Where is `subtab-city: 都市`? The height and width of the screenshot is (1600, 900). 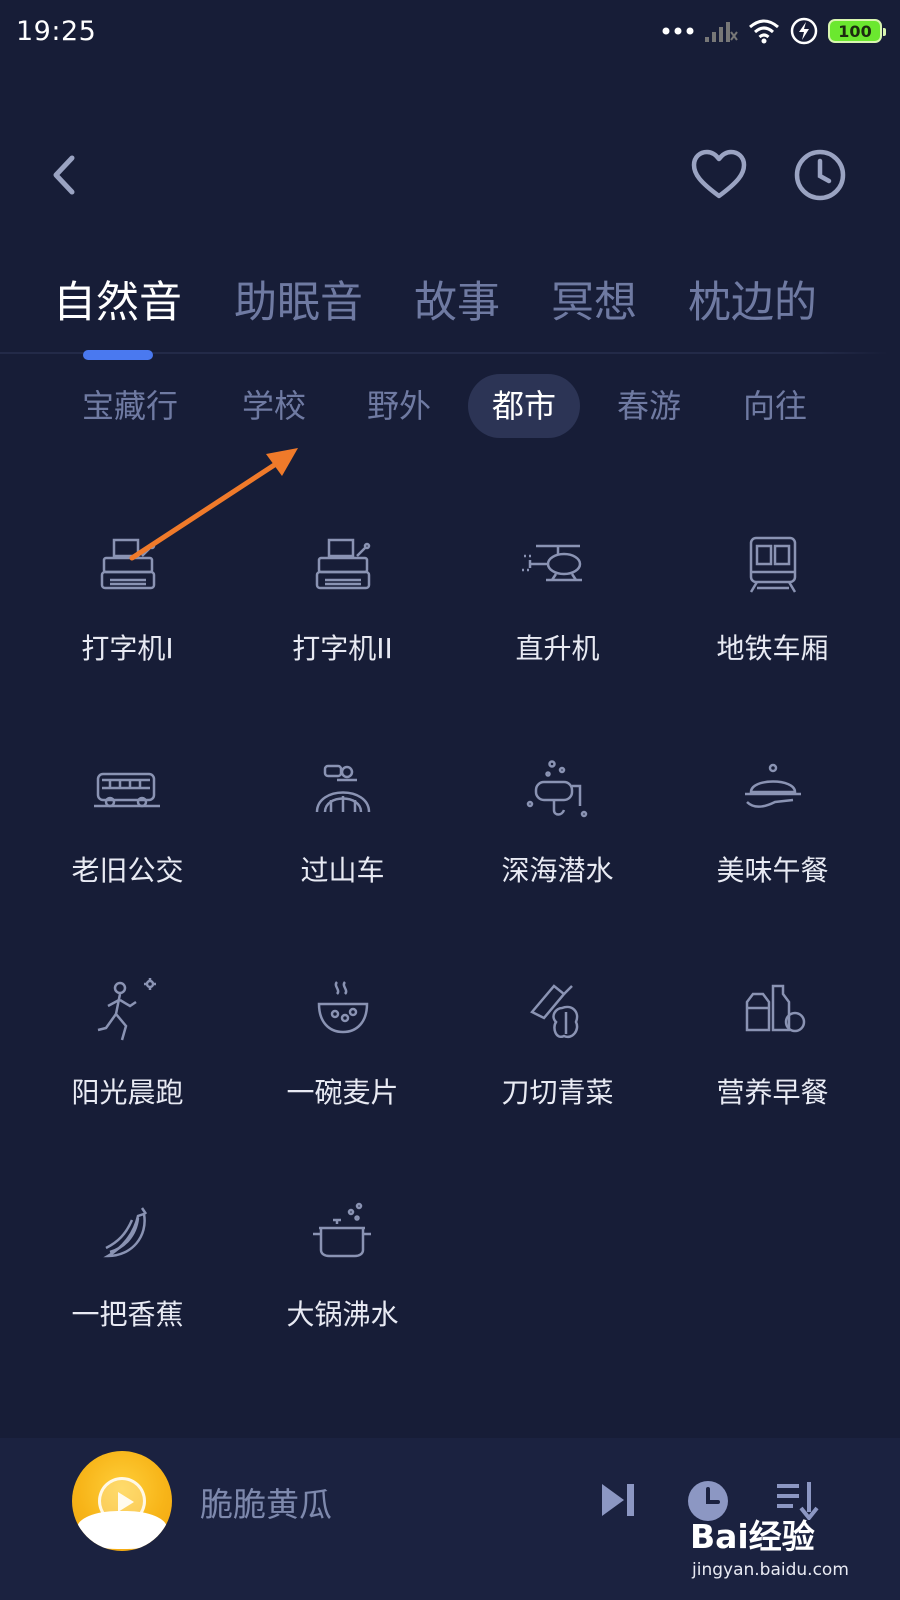 subtab-city: 都市 is located at coordinates (524, 406).